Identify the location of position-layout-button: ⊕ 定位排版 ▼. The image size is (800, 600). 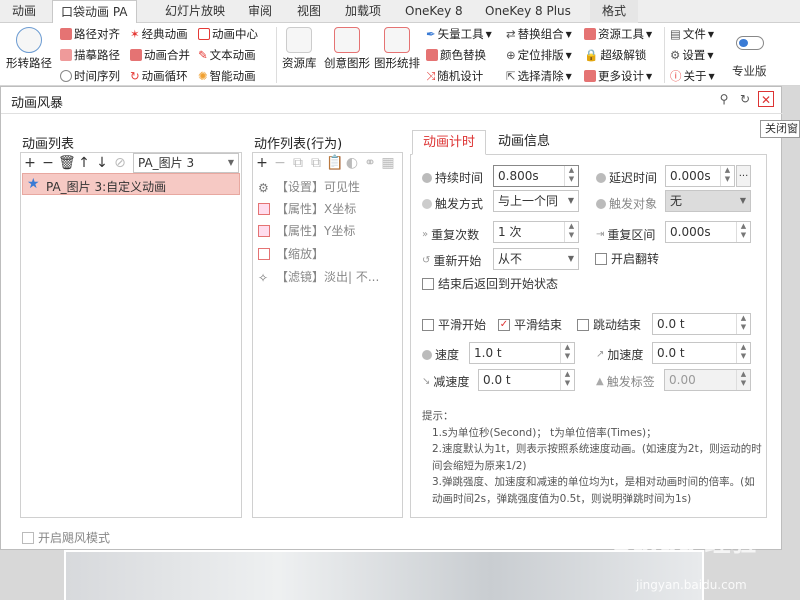
(539, 55).